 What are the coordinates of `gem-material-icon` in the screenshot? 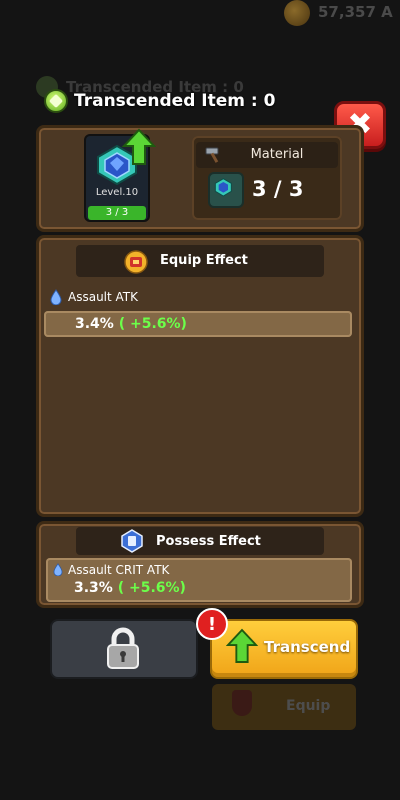 It's located at (226, 190).